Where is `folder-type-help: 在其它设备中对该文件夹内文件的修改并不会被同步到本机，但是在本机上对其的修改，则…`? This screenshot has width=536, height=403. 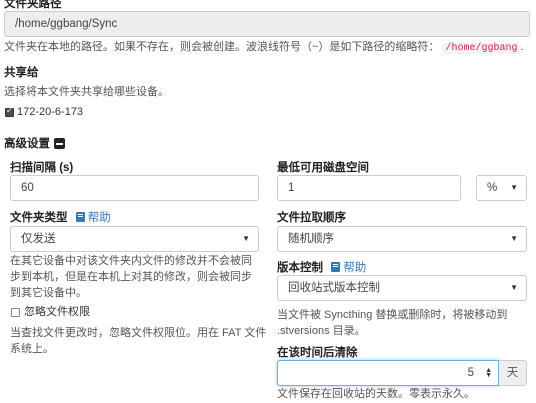
folder-type-help: 在其它设备中对该文件夹内文件的修改并不会被同步到本机，但是在本机上对其的修改，则… is located at coordinates (131, 277).